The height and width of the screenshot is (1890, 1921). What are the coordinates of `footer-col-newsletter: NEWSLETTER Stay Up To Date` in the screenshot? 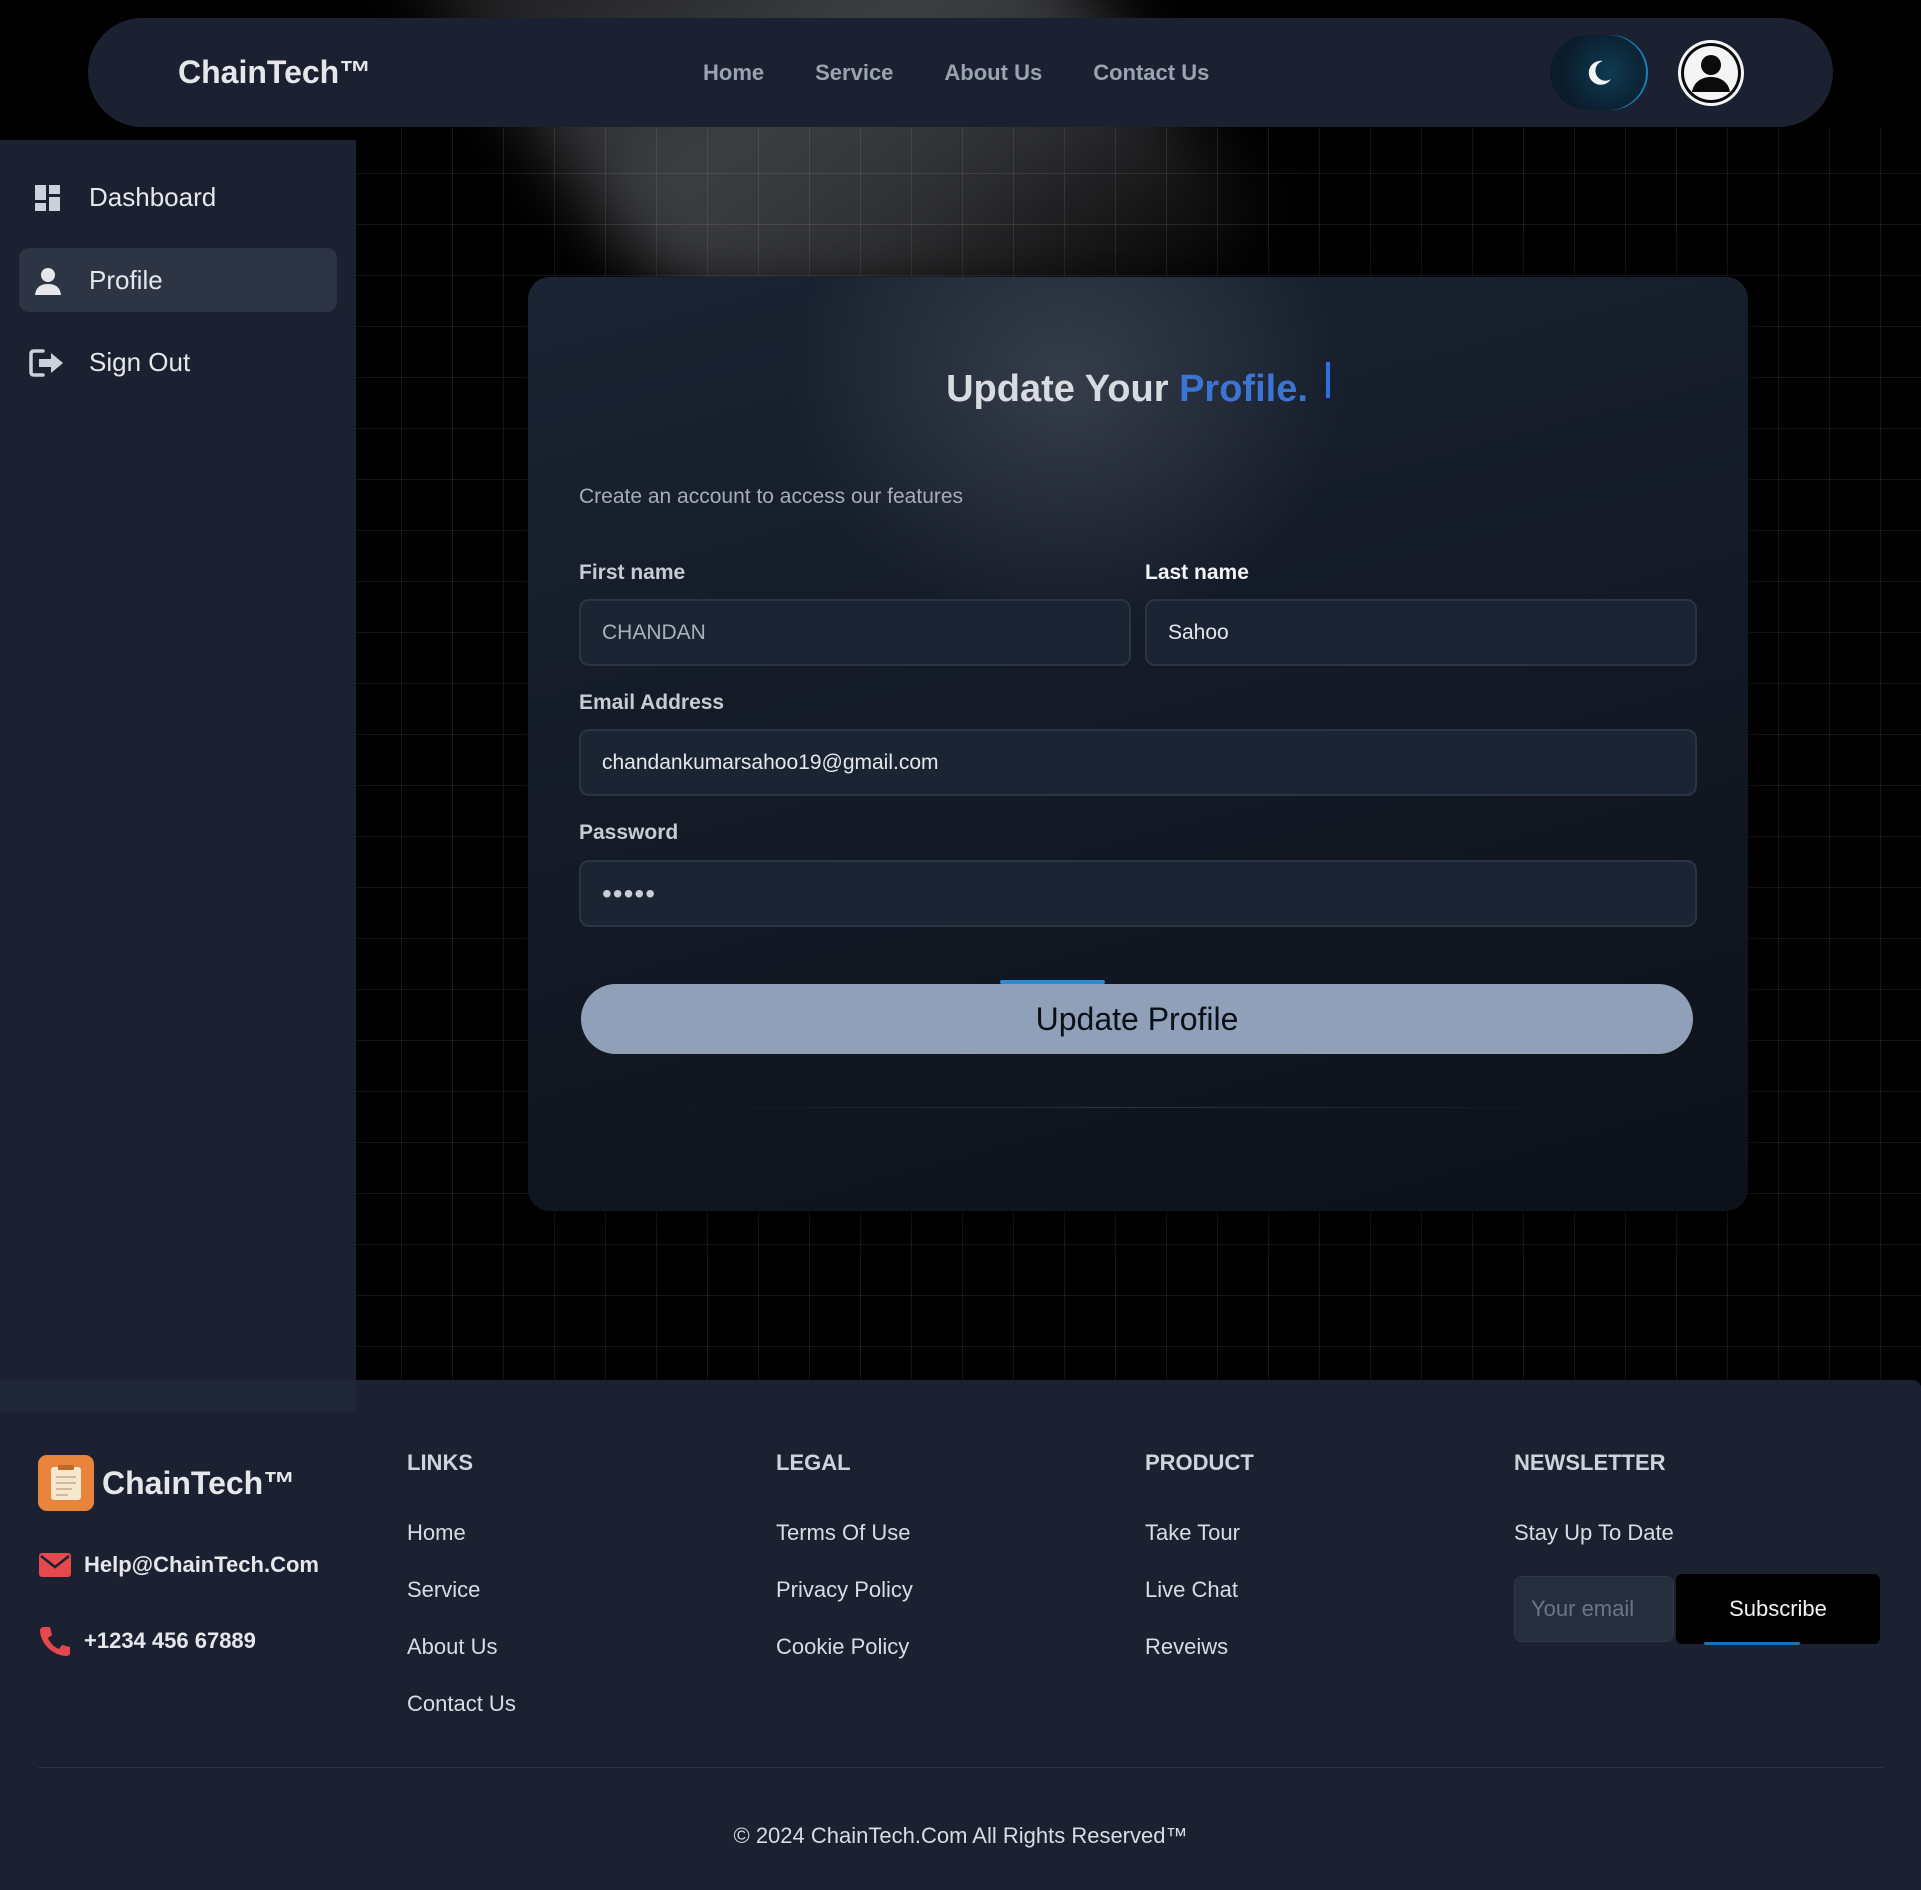 It's located at (1594, 1513).